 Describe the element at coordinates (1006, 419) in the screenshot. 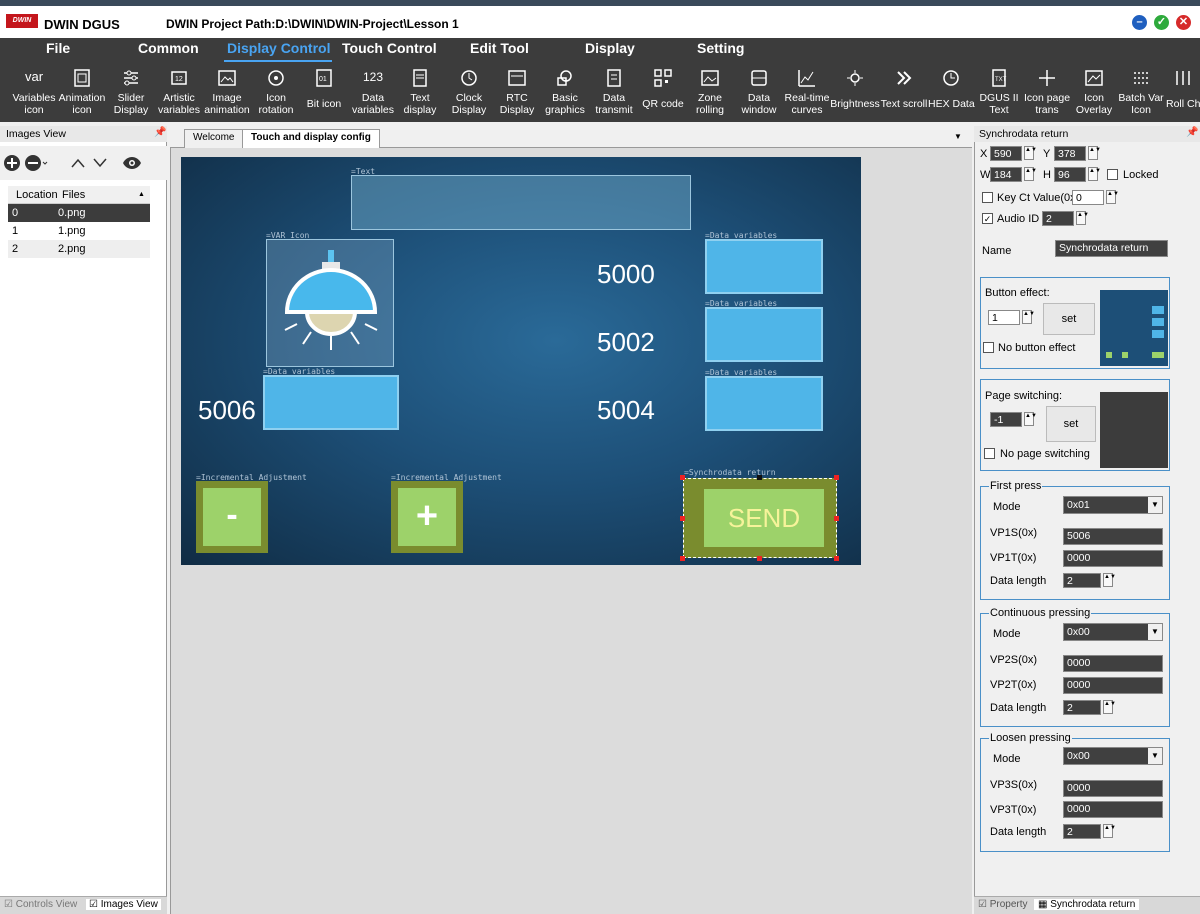

I see `page-switching-input: -1` at that location.